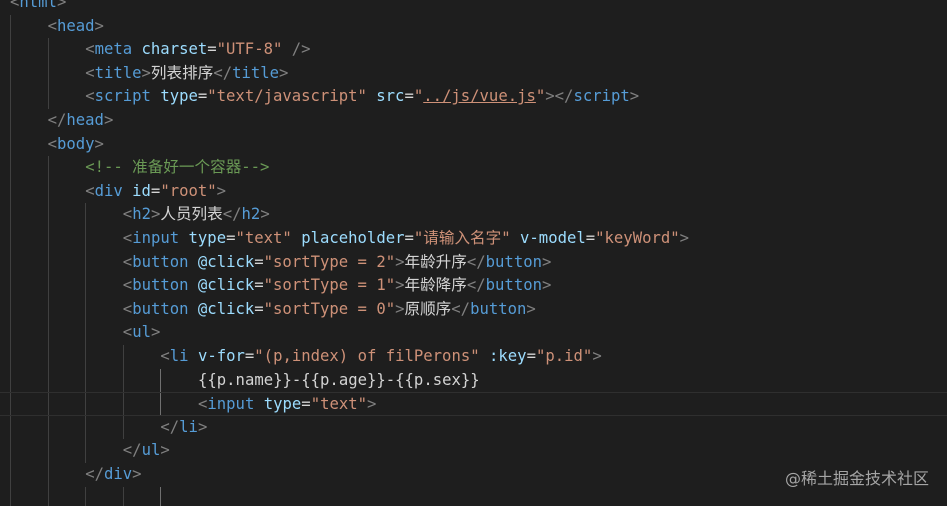  Describe the element at coordinates (287, 96) in the screenshot. I see `code-token: "text/javascript"` at that location.